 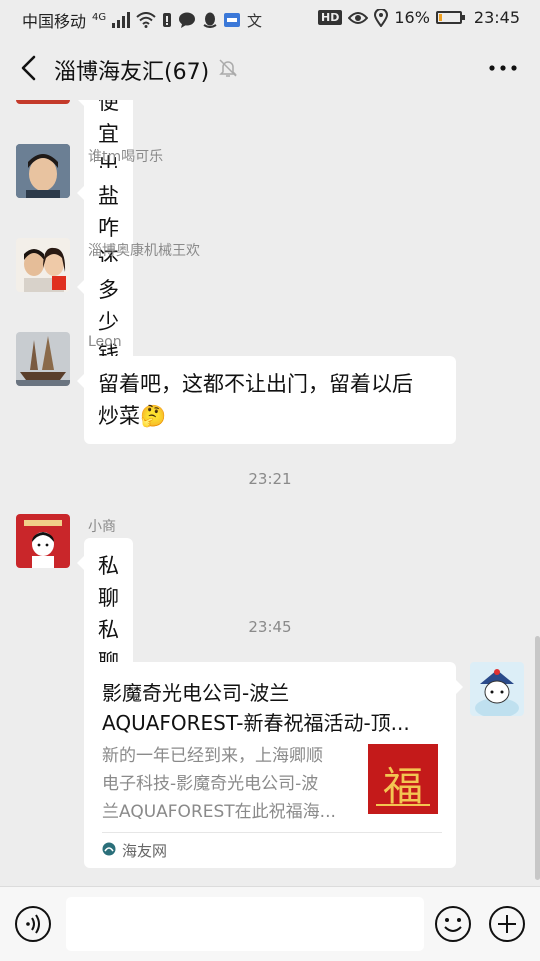 What do you see at coordinates (496, 17) in the screenshot?
I see `clock: 23:45` at bounding box center [496, 17].